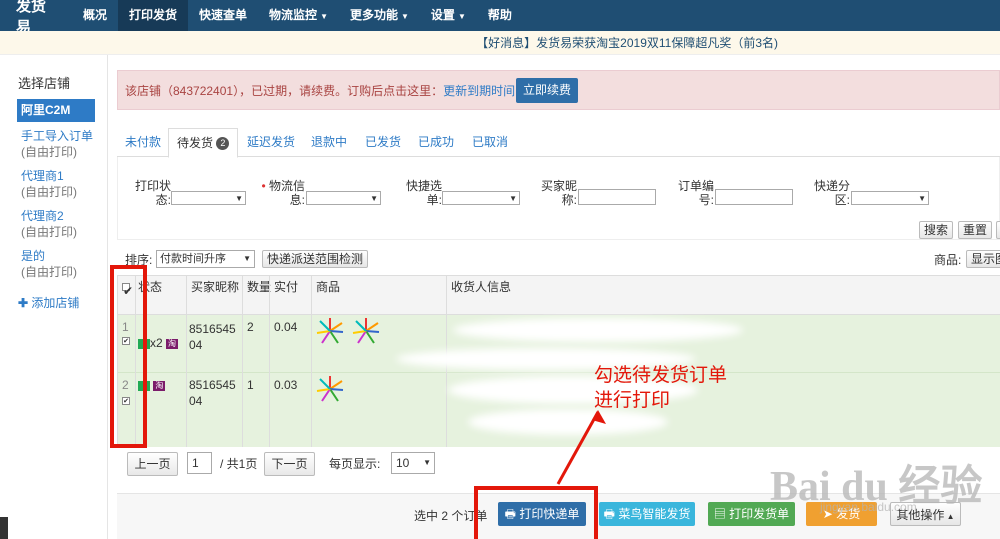 This screenshot has width=1000, height=539. Describe the element at coordinates (448, 15) in the screenshot. I see `nav-settings: 设置 ▼` at that location.